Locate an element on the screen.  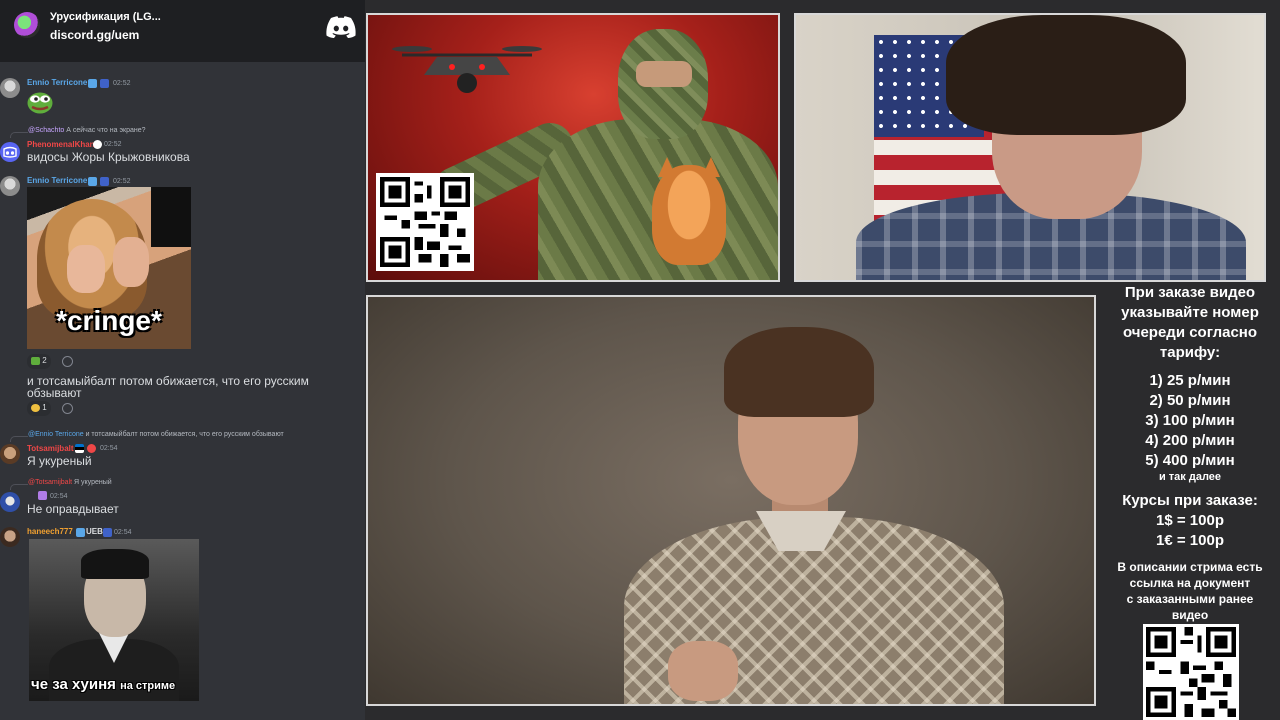
reply-snippet: Я укуреный is located at coordinates (93, 482).